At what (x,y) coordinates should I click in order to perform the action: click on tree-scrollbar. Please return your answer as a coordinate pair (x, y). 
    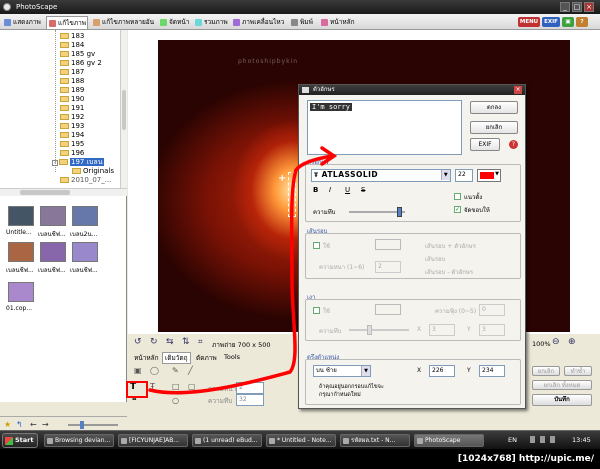
    Looking at the image, I should click on (123, 109).